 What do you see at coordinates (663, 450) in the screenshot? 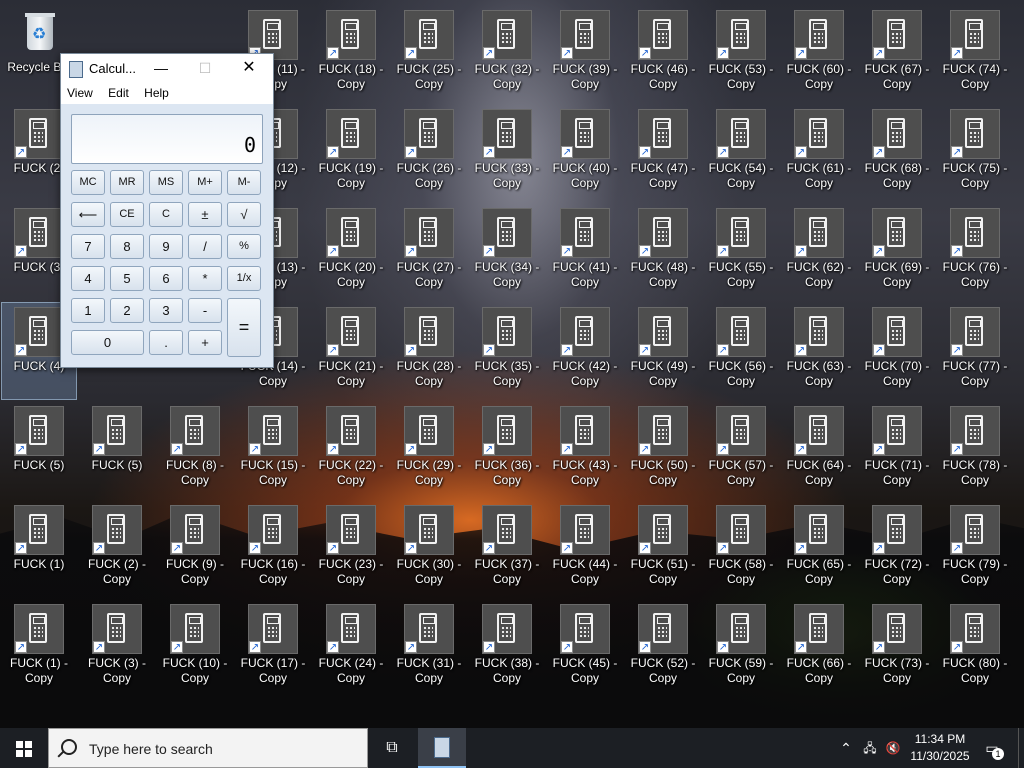
I see `desktop-shortcut: ↗ FUCK (50) - Copy` at bounding box center [663, 450].